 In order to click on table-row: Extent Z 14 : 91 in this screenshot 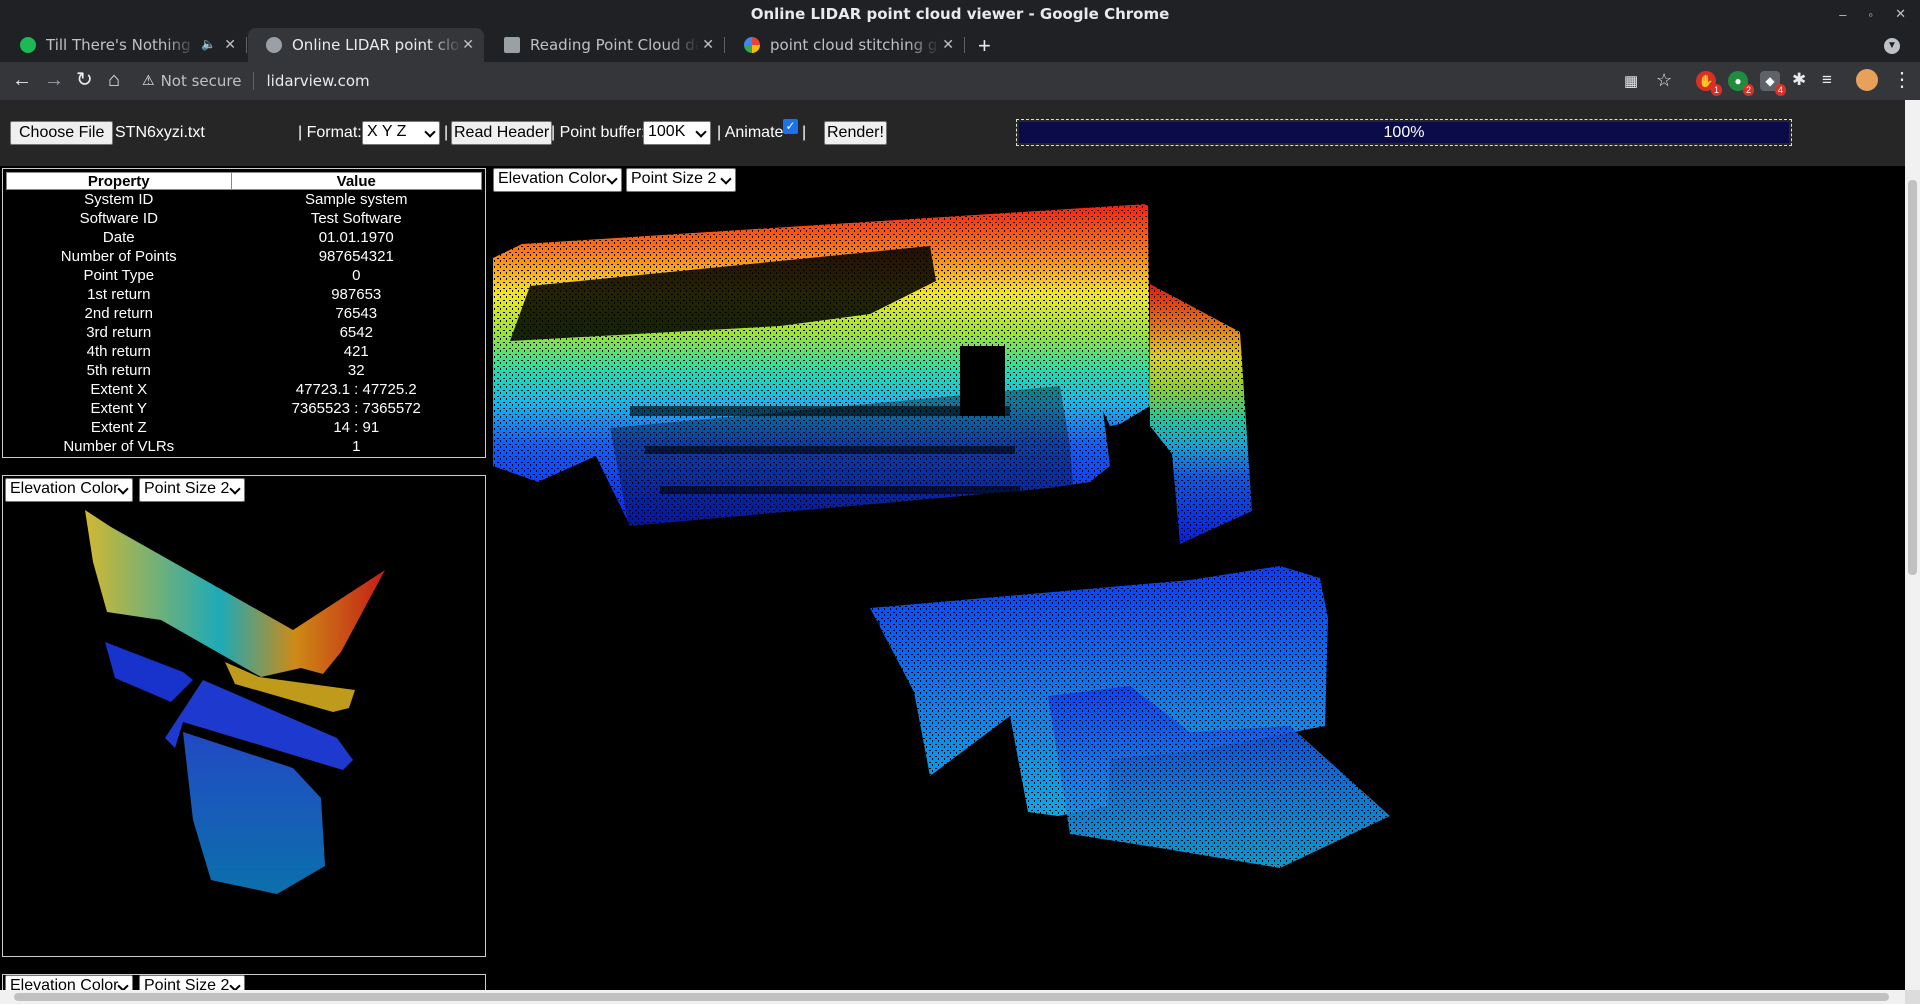, I will do `click(244, 427)`.